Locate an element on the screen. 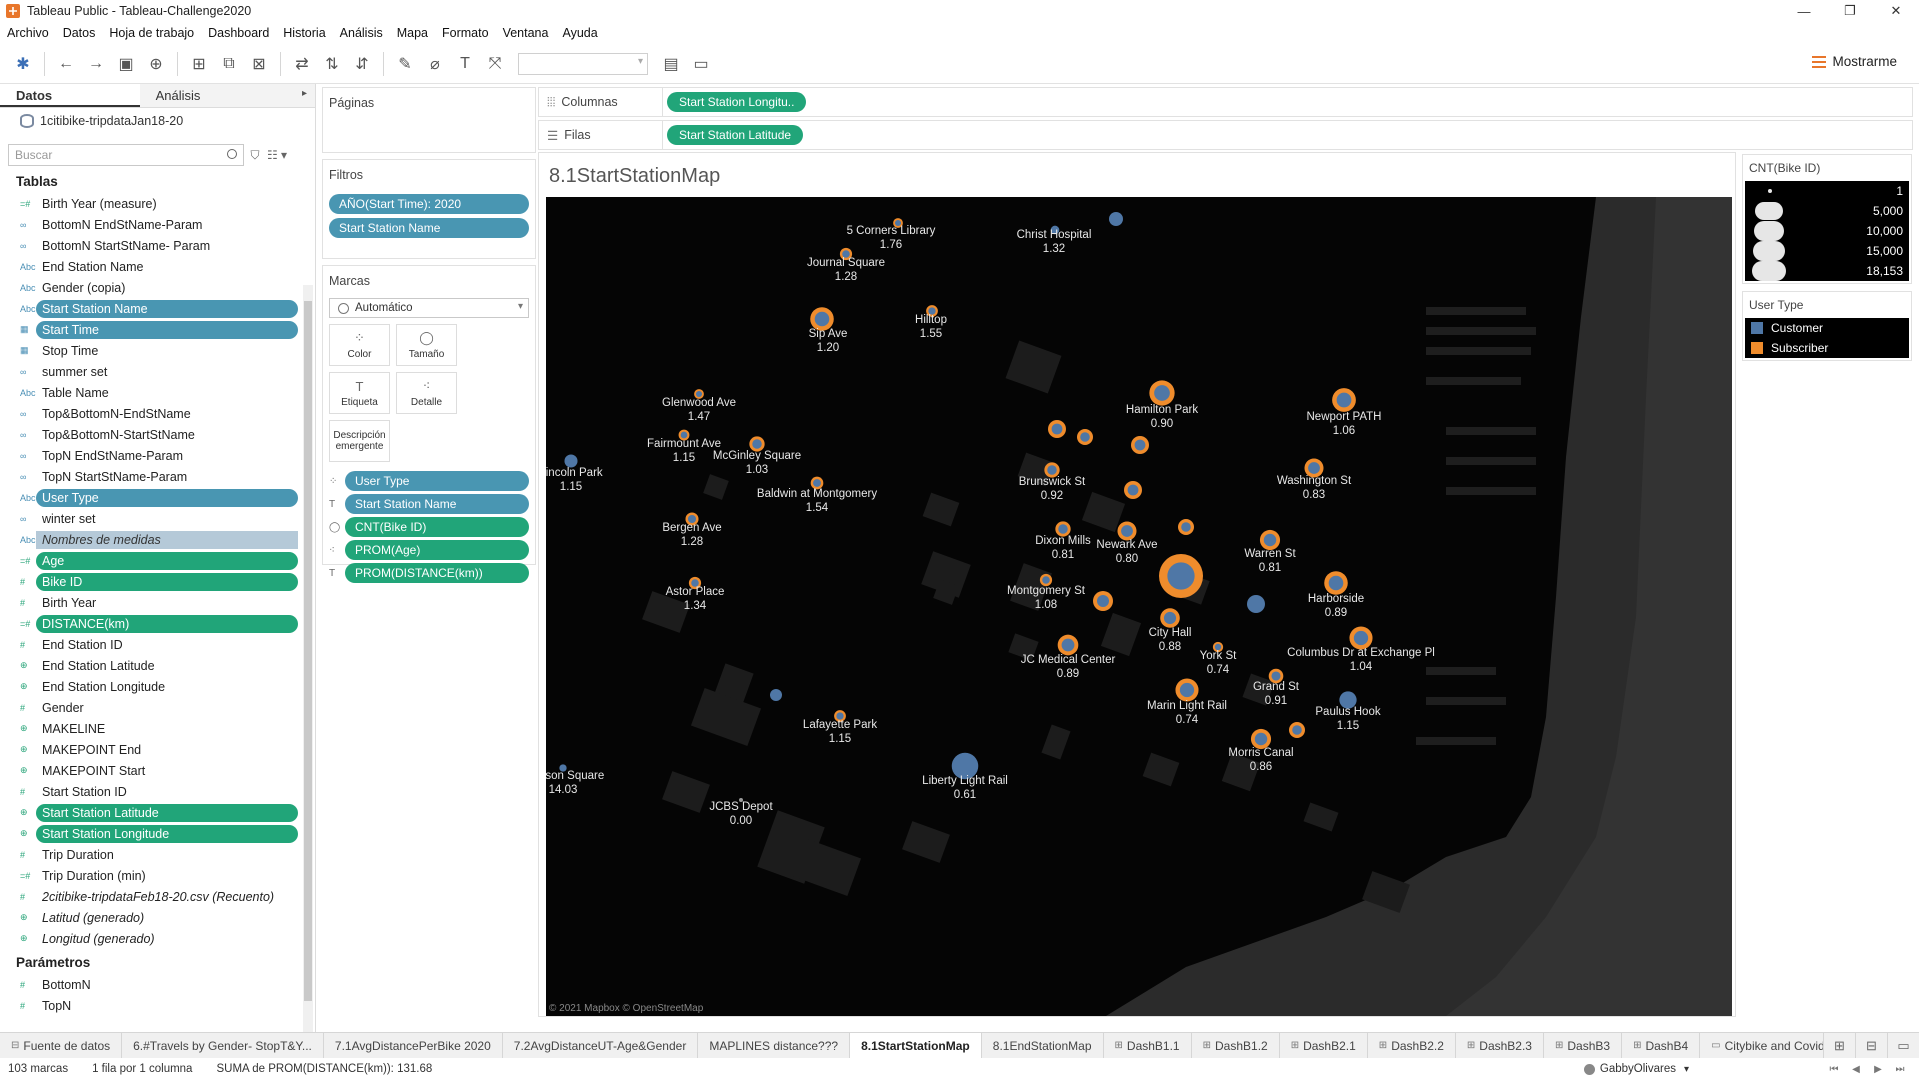  mark-field-cnt-bike-id: ◯ CNT(Bike ID) is located at coordinates (429, 527).